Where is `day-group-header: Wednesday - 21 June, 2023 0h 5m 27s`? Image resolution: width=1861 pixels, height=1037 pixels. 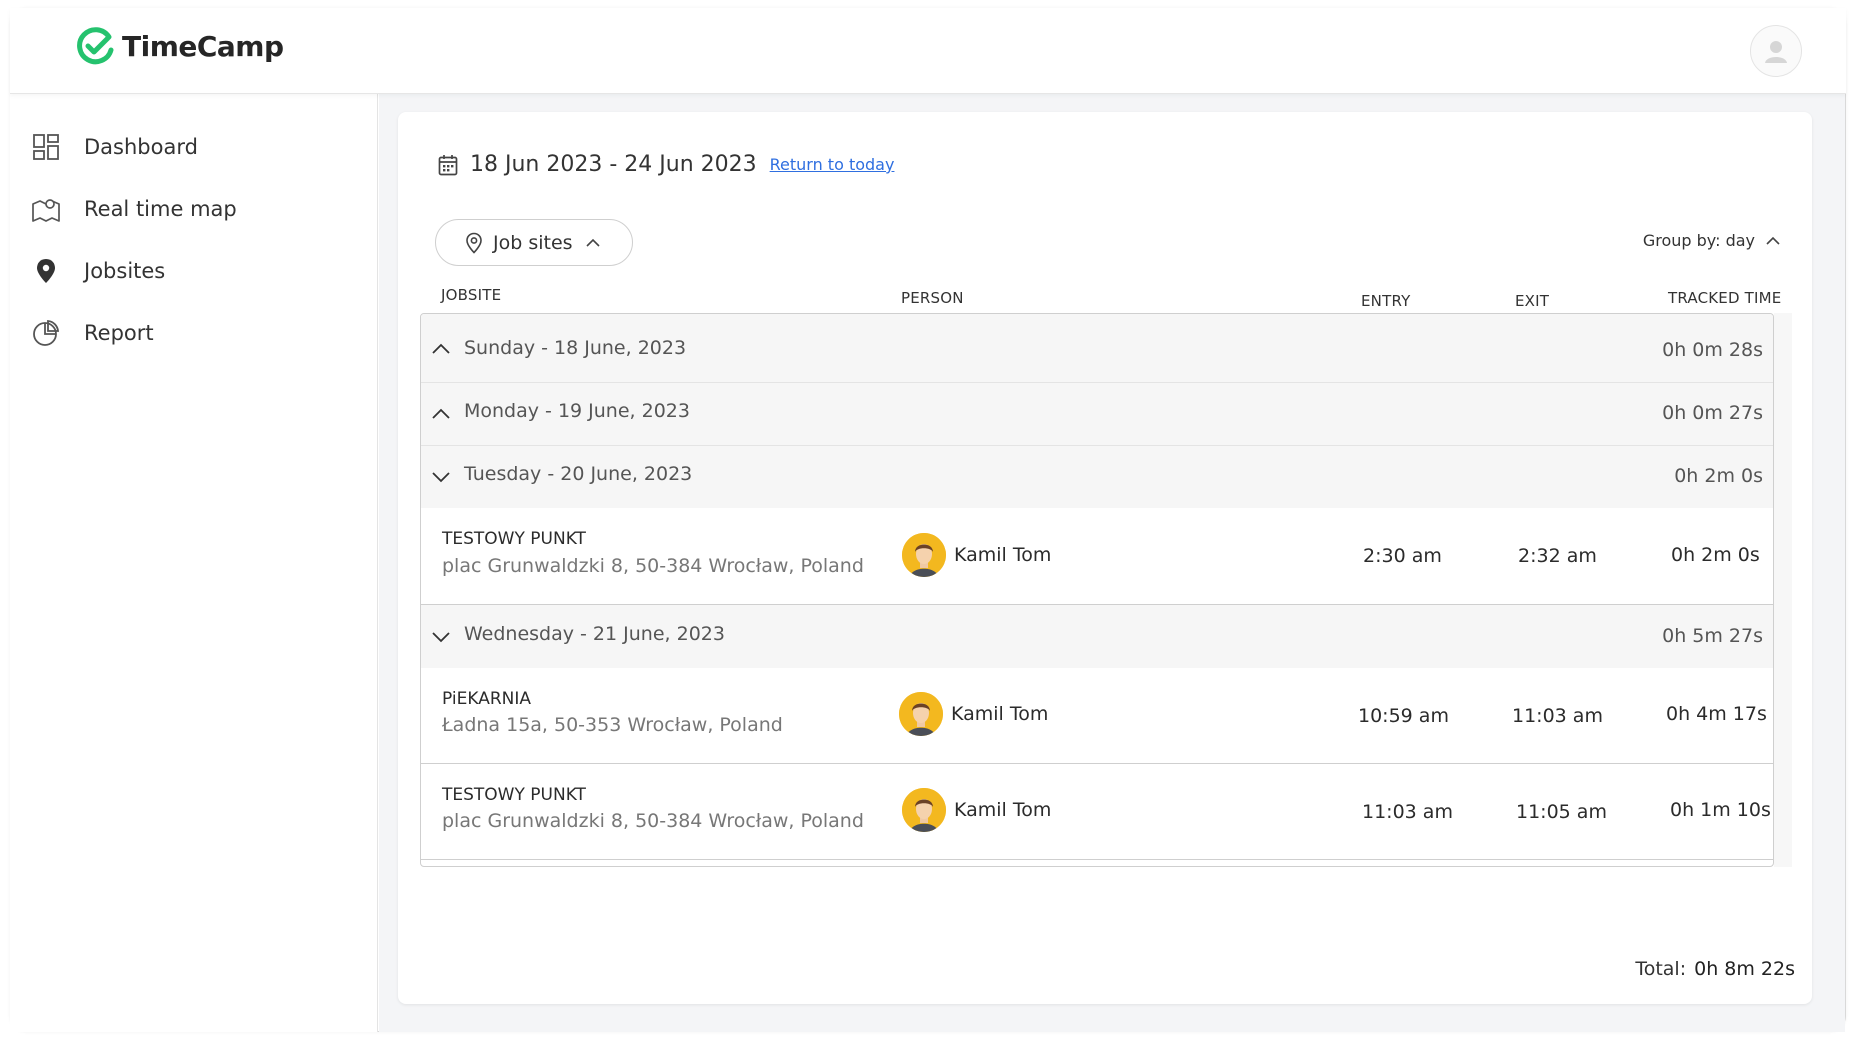 day-group-header: Wednesday - 21 June, 2023 0h 5m 27s is located at coordinates (1097, 636).